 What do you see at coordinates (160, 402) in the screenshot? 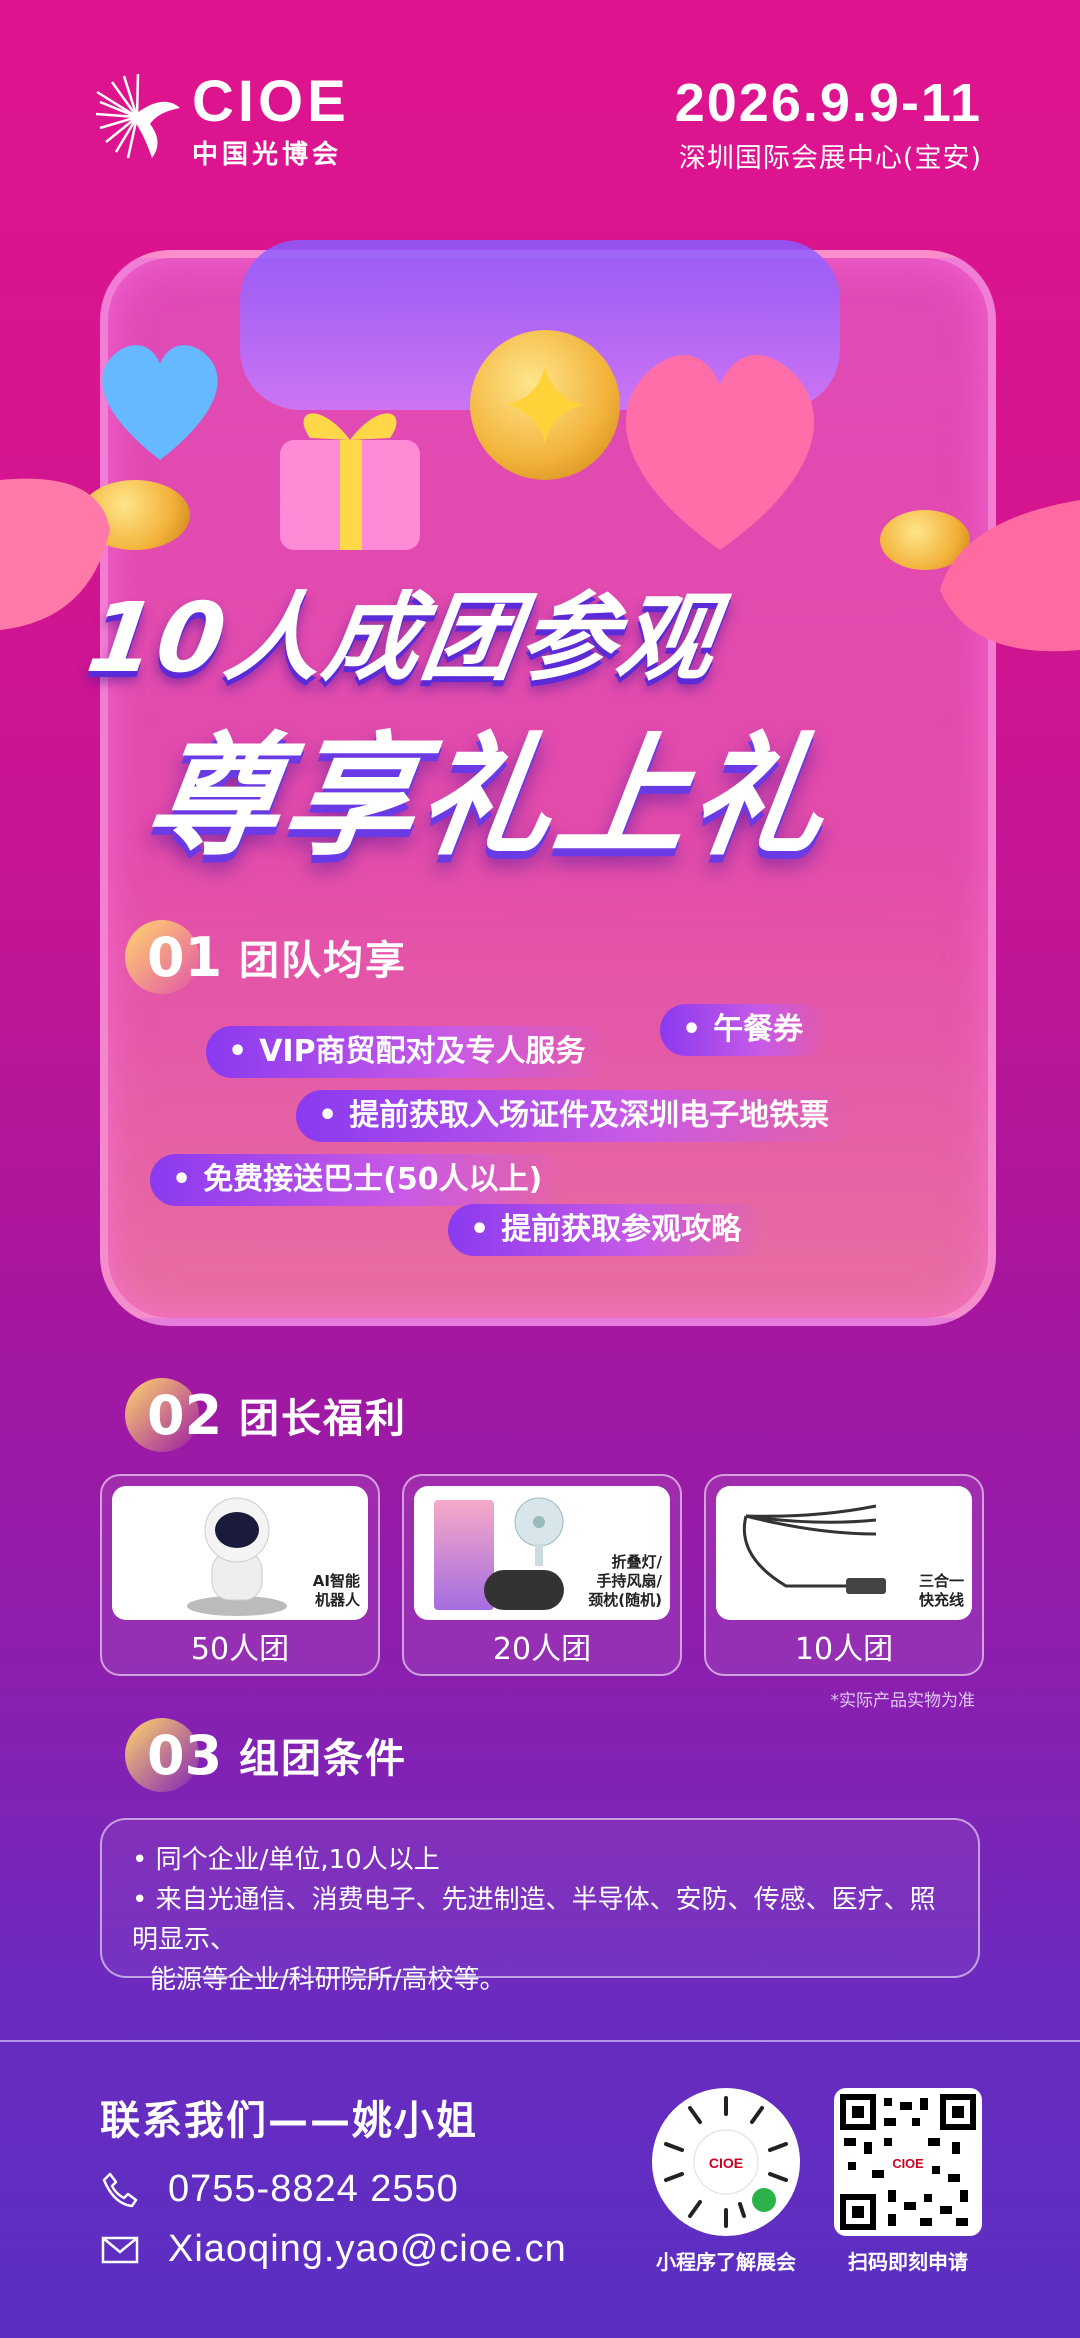
I see `blue-heart-icon` at bounding box center [160, 402].